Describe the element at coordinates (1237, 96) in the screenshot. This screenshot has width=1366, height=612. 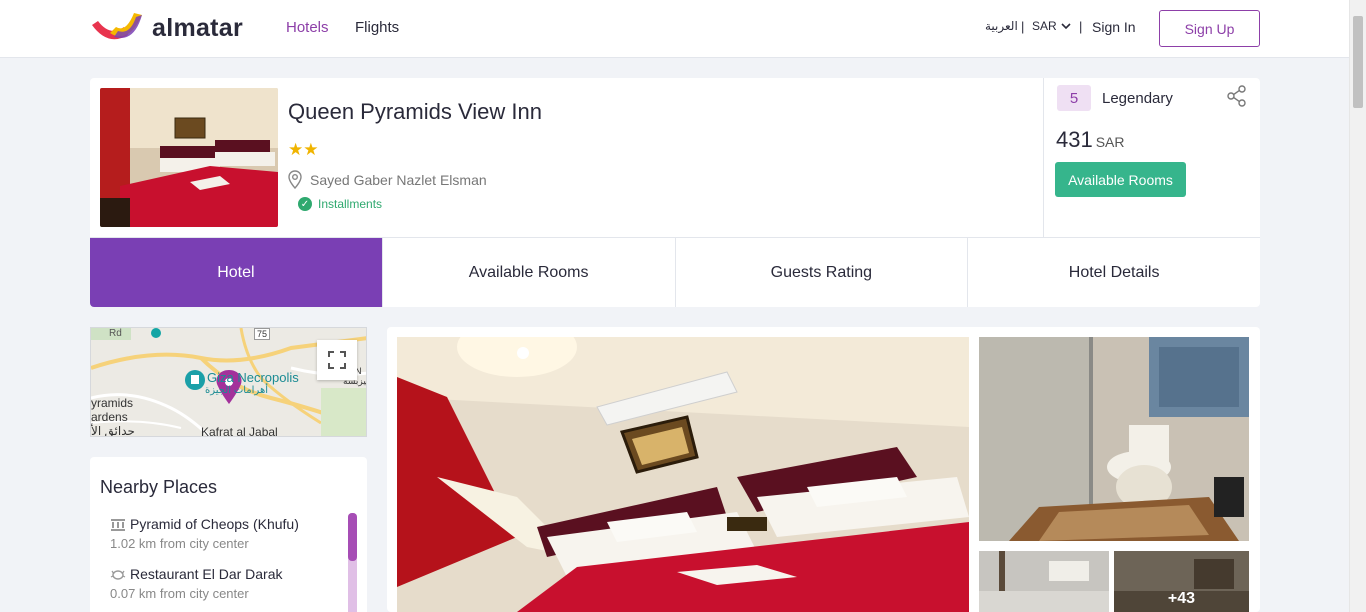
I see `share-icon` at that location.